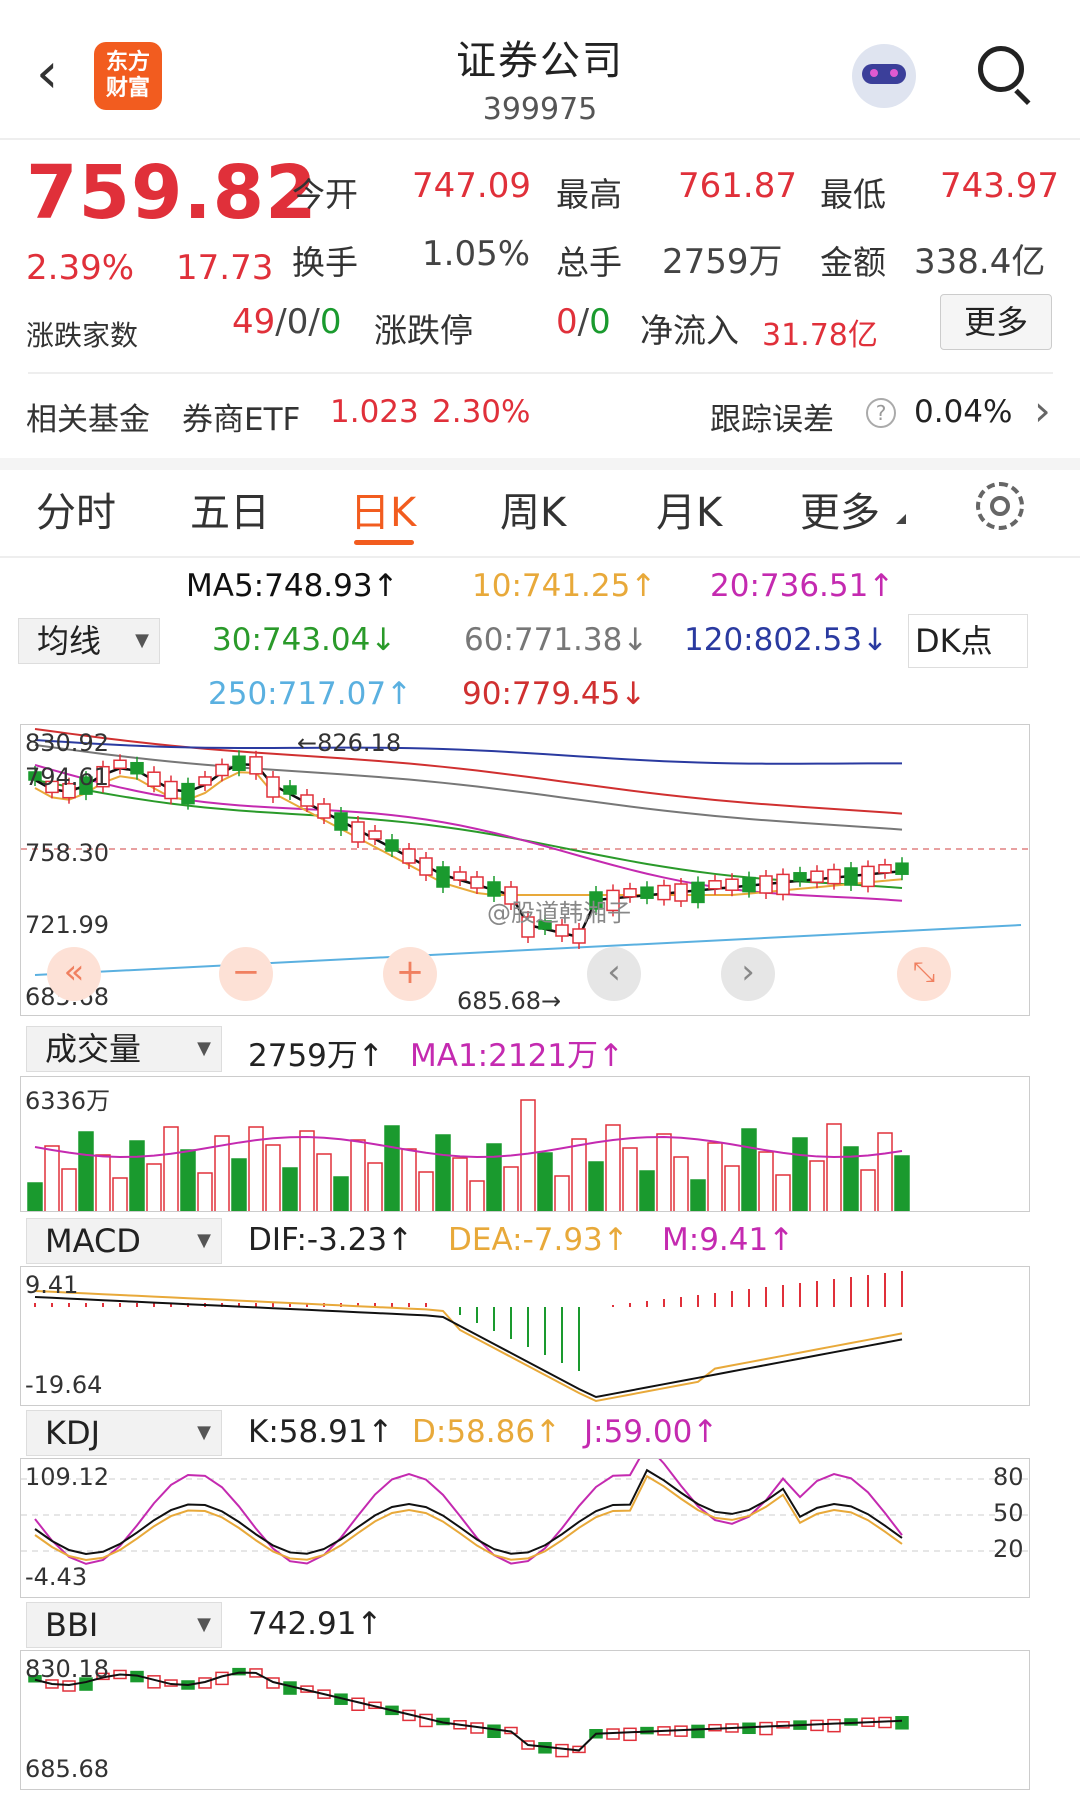 The height and width of the screenshot is (1805, 1080). What do you see at coordinates (689, 509) in the screenshot?
I see `tab-monthly-k: 月K` at bounding box center [689, 509].